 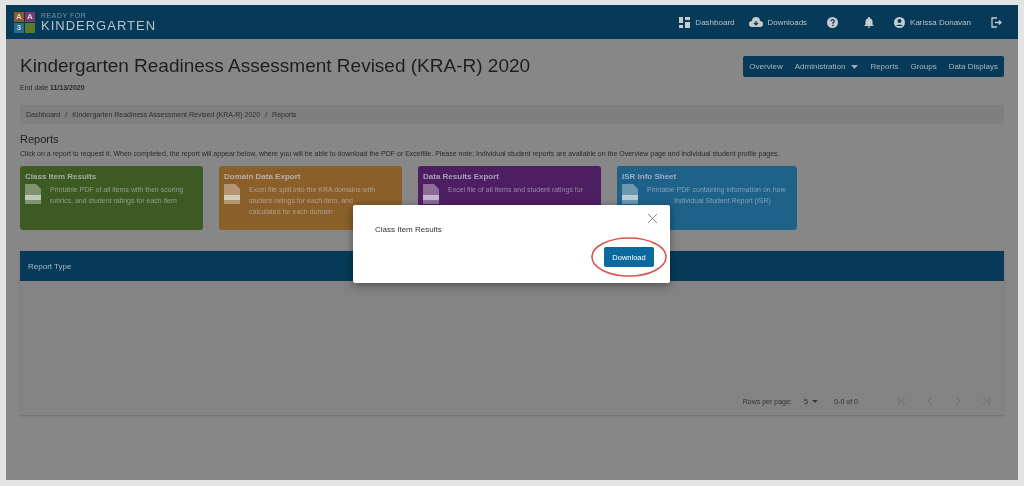 What do you see at coordinates (650, 176) in the screenshot?
I see `card-title: ISR Info Sheet` at bounding box center [650, 176].